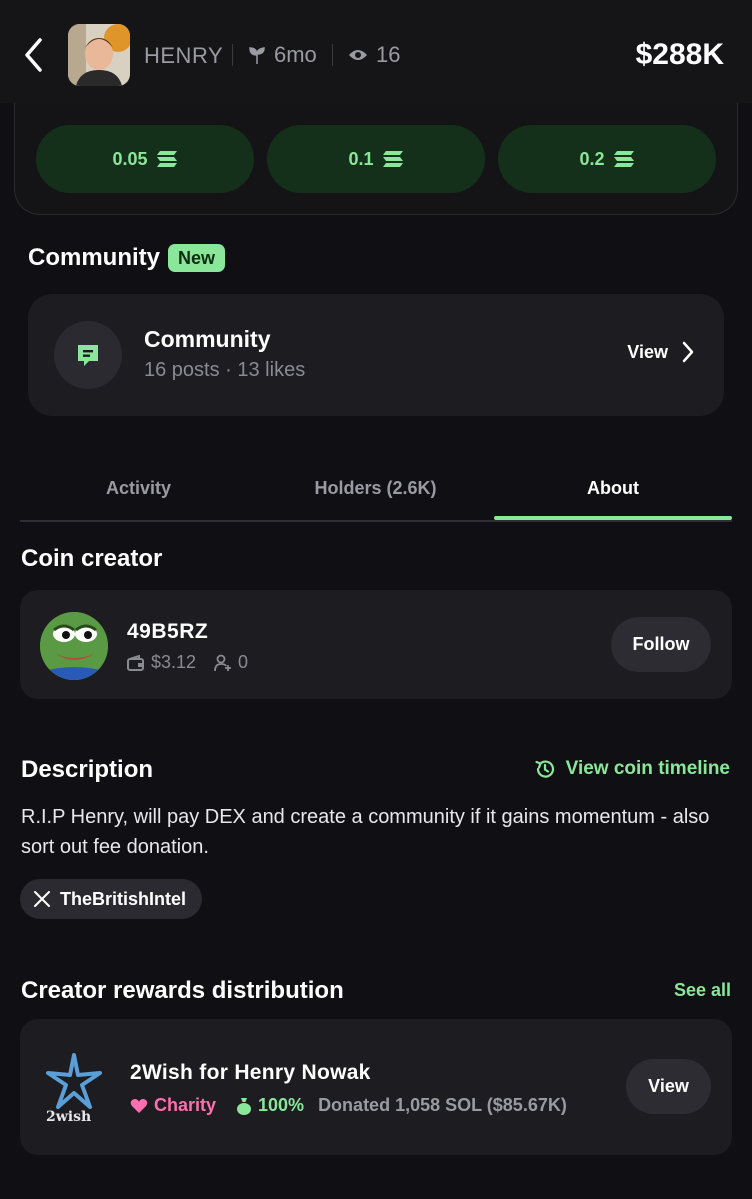 This screenshot has height=1199, width=752. What do you see at coordinates (607, 159) in the screenshot?
I see `quick-buy-0-2-button: 0.2` at bounding box center [607, 159].